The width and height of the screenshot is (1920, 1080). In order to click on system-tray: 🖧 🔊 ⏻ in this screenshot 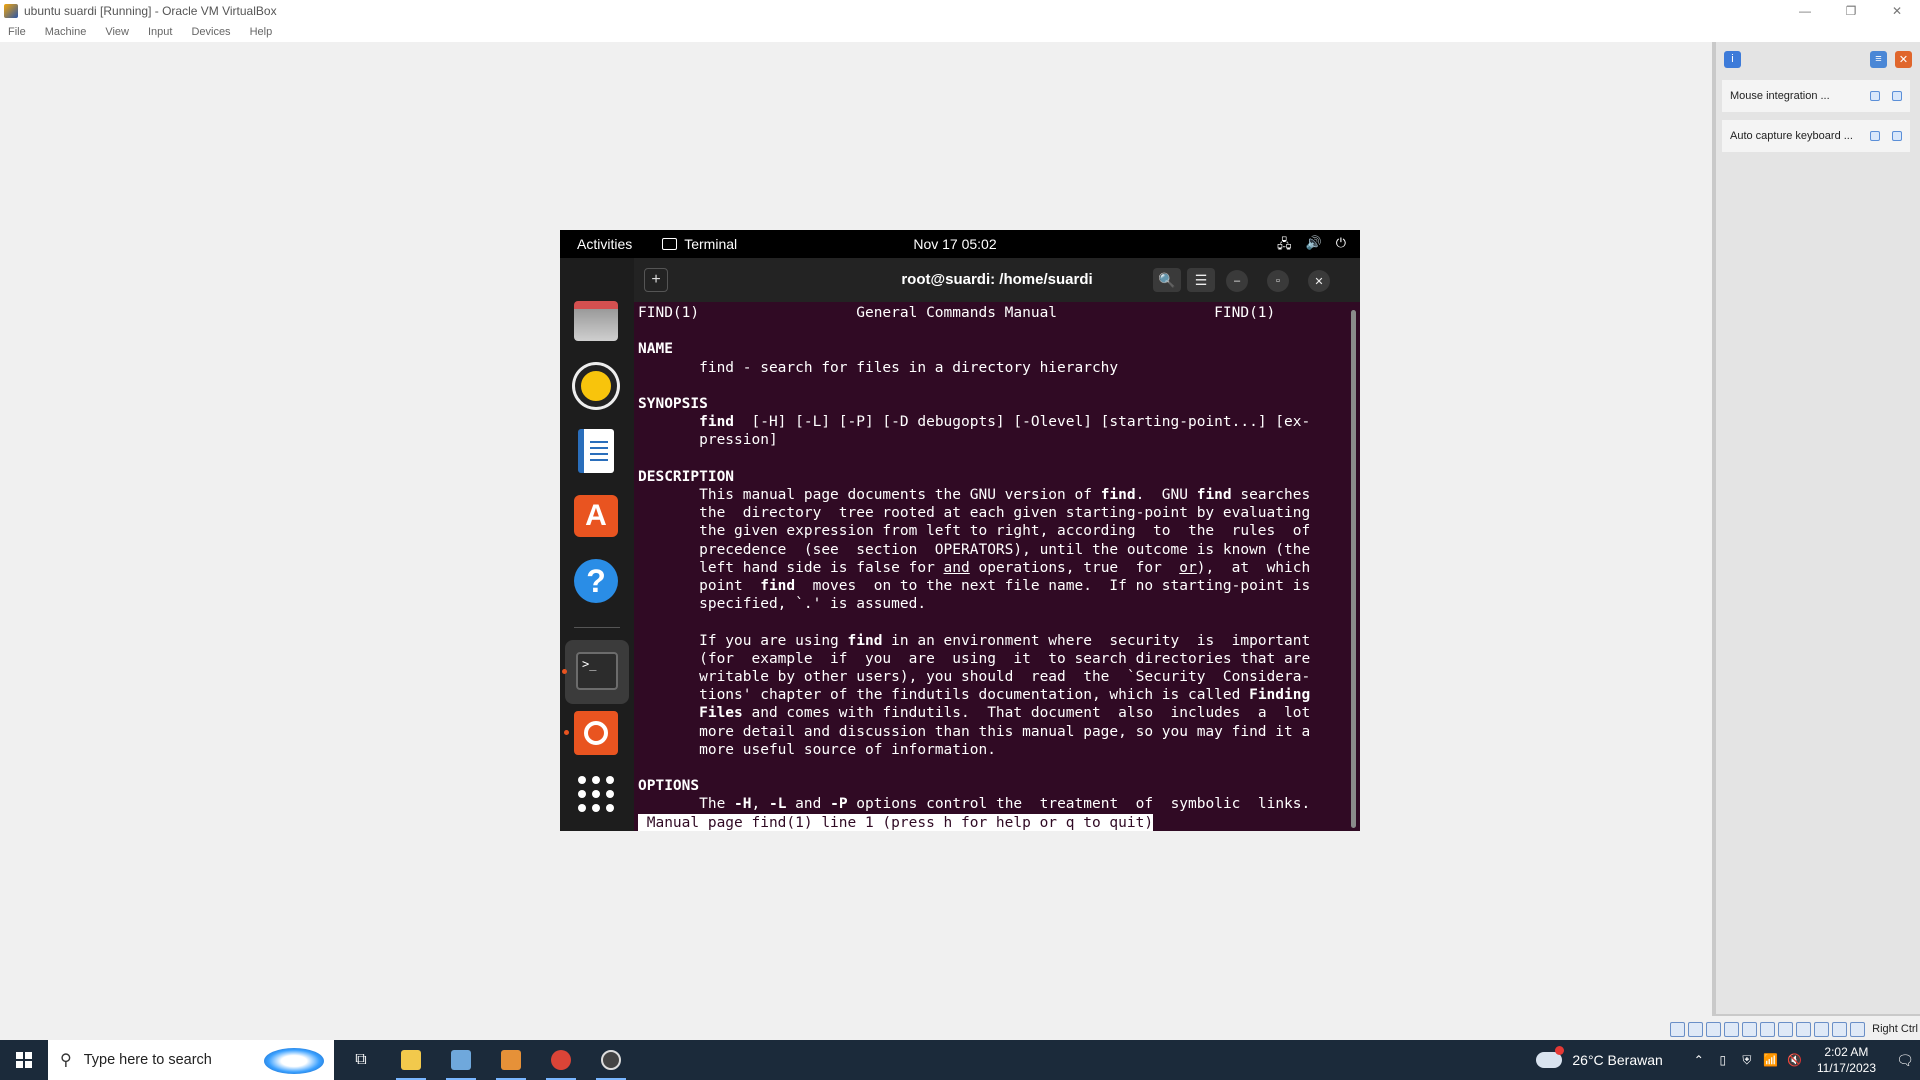, I will do `click(1311, 246)`.